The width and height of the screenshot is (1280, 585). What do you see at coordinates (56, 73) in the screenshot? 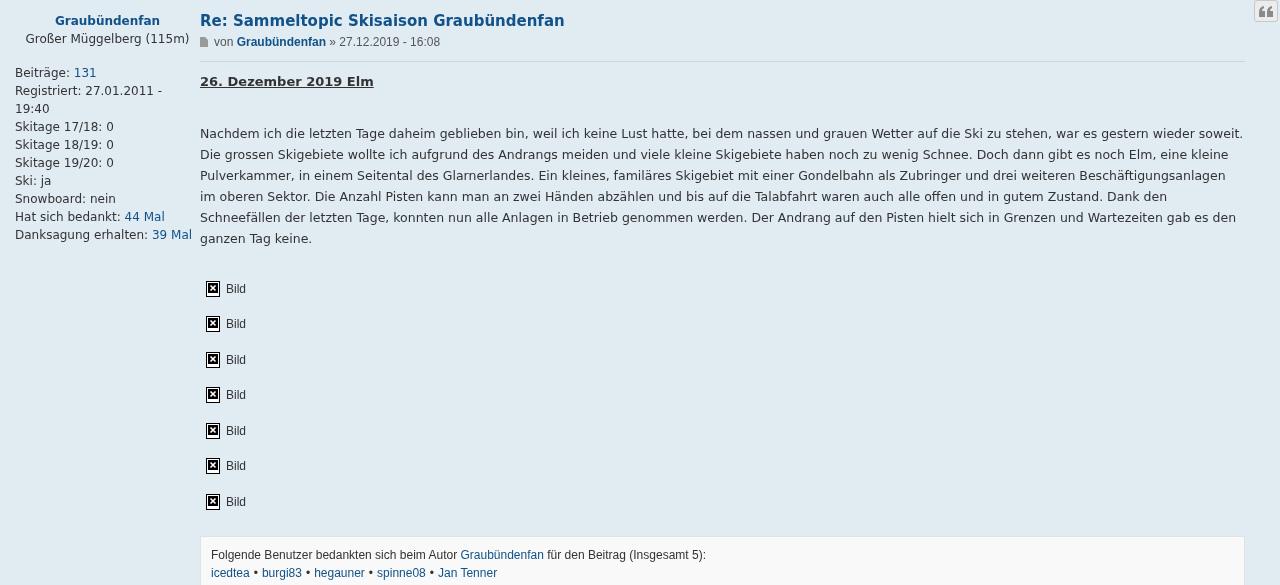
I see `profile-field: Beiträge: 131` at bounding box center [56, 73].